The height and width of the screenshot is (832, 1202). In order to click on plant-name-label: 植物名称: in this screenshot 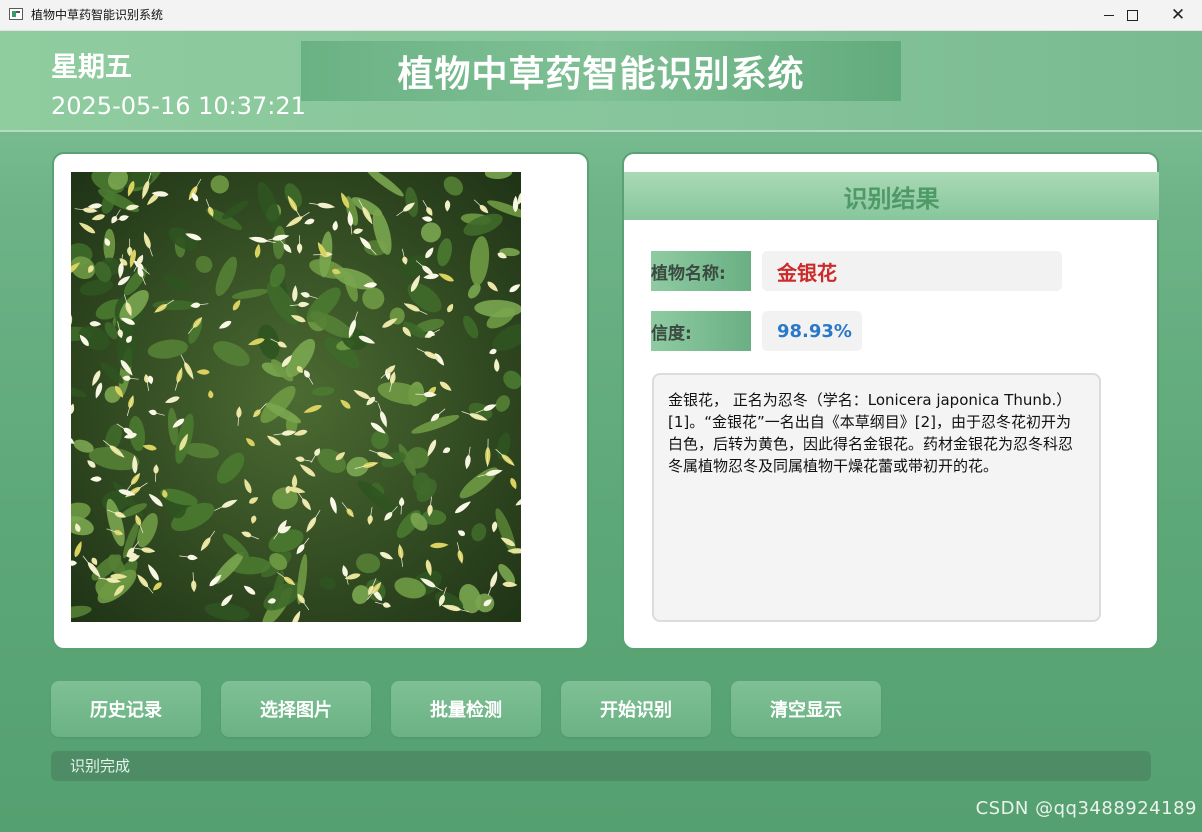, I will do `click(701, 271)`.